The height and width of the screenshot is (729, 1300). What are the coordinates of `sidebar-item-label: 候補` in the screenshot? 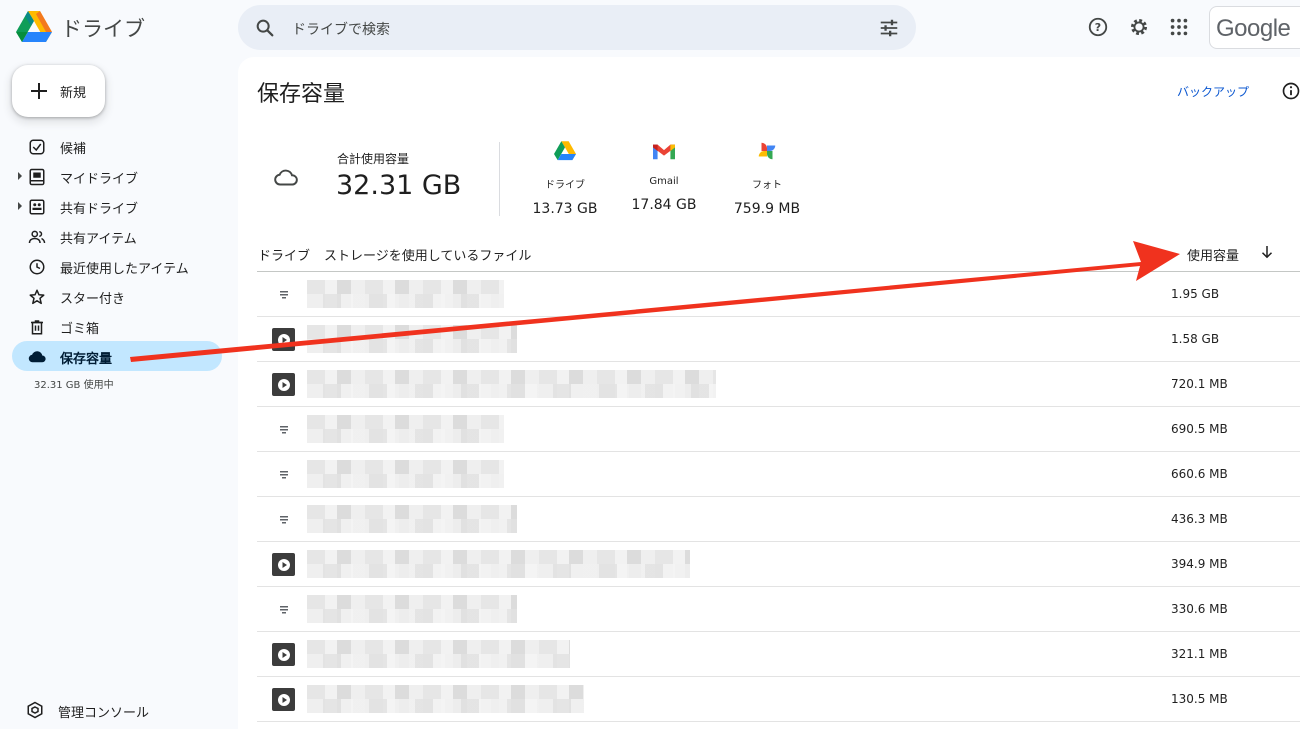 It's located at (73, 147).